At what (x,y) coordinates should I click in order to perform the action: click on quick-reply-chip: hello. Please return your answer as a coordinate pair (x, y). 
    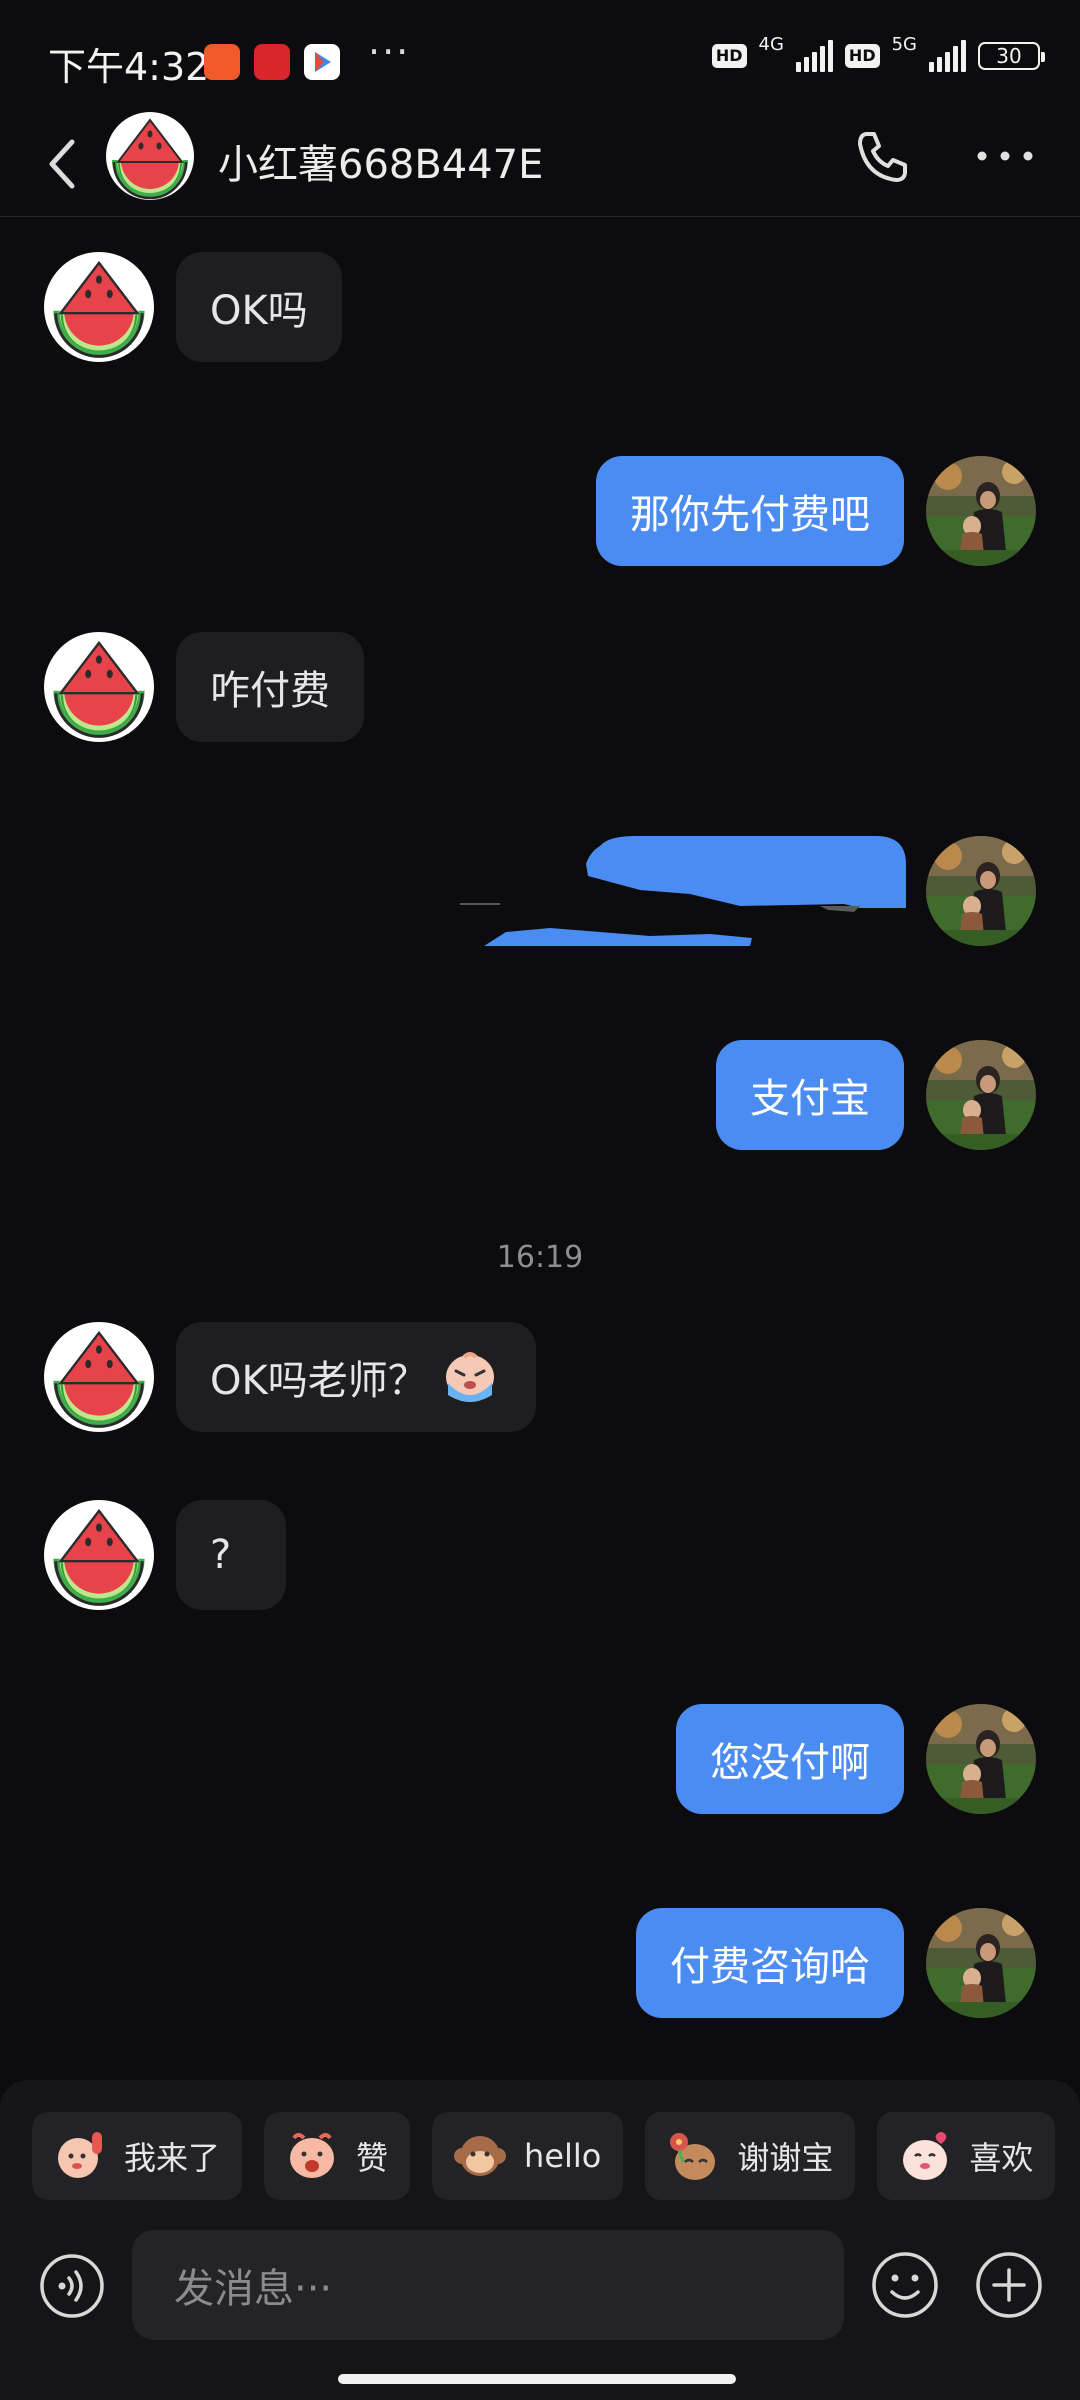
    Looking at the image, I should click on (528, 2156).